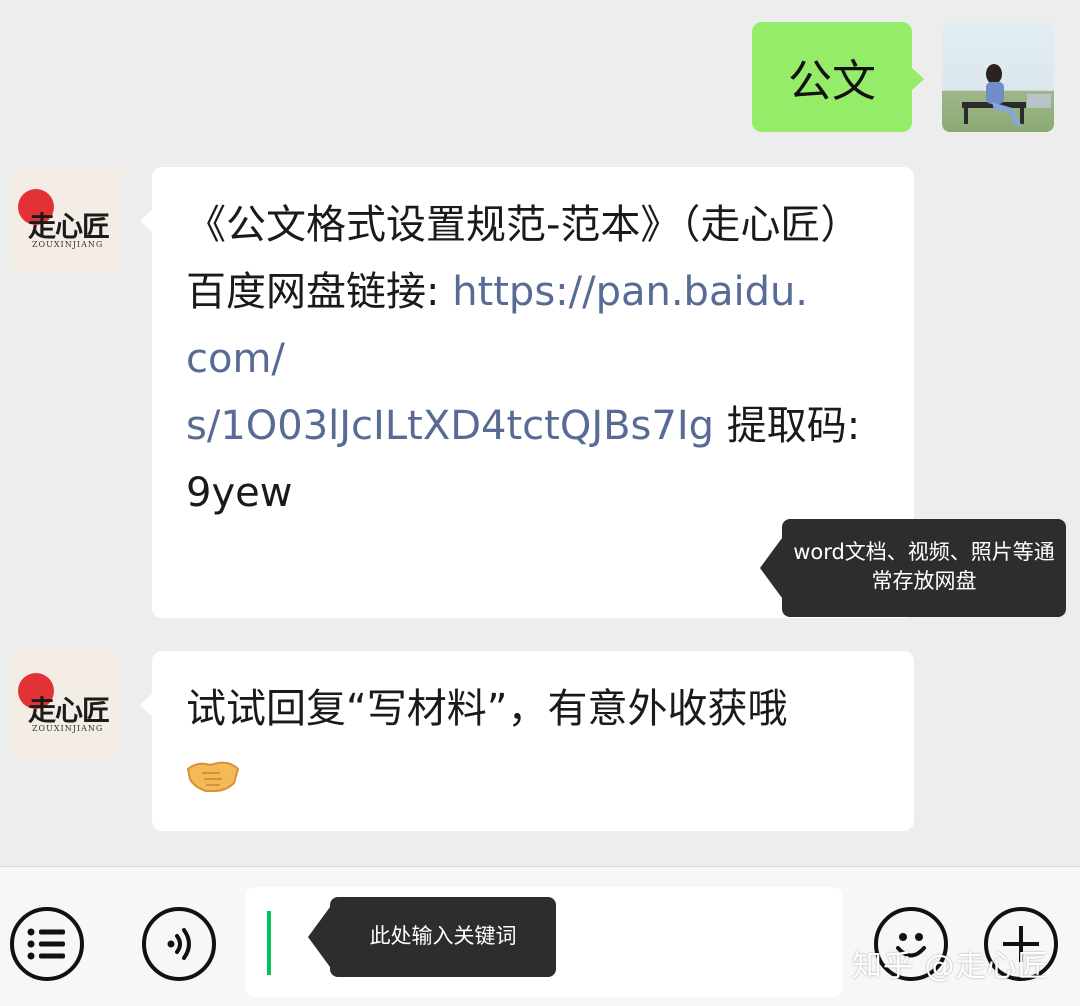 The width and height of the screenshot is (1080, 1006). What do you see at coordinates (487, 709) in the screenshot?
I see `message-text: 试试回复“写材料”，有意外收获哦` at bounding box center [487, 709].